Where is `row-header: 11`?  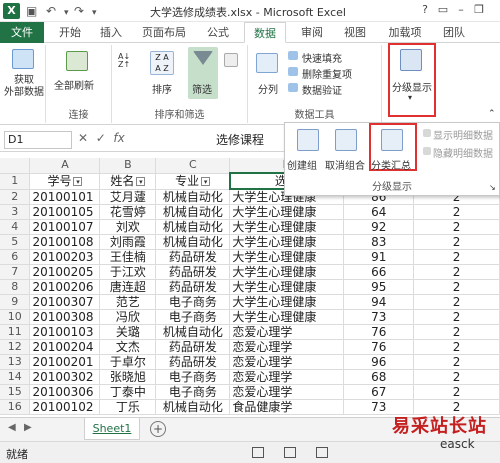
row-header: 11 is located at coordinates (15, 332).